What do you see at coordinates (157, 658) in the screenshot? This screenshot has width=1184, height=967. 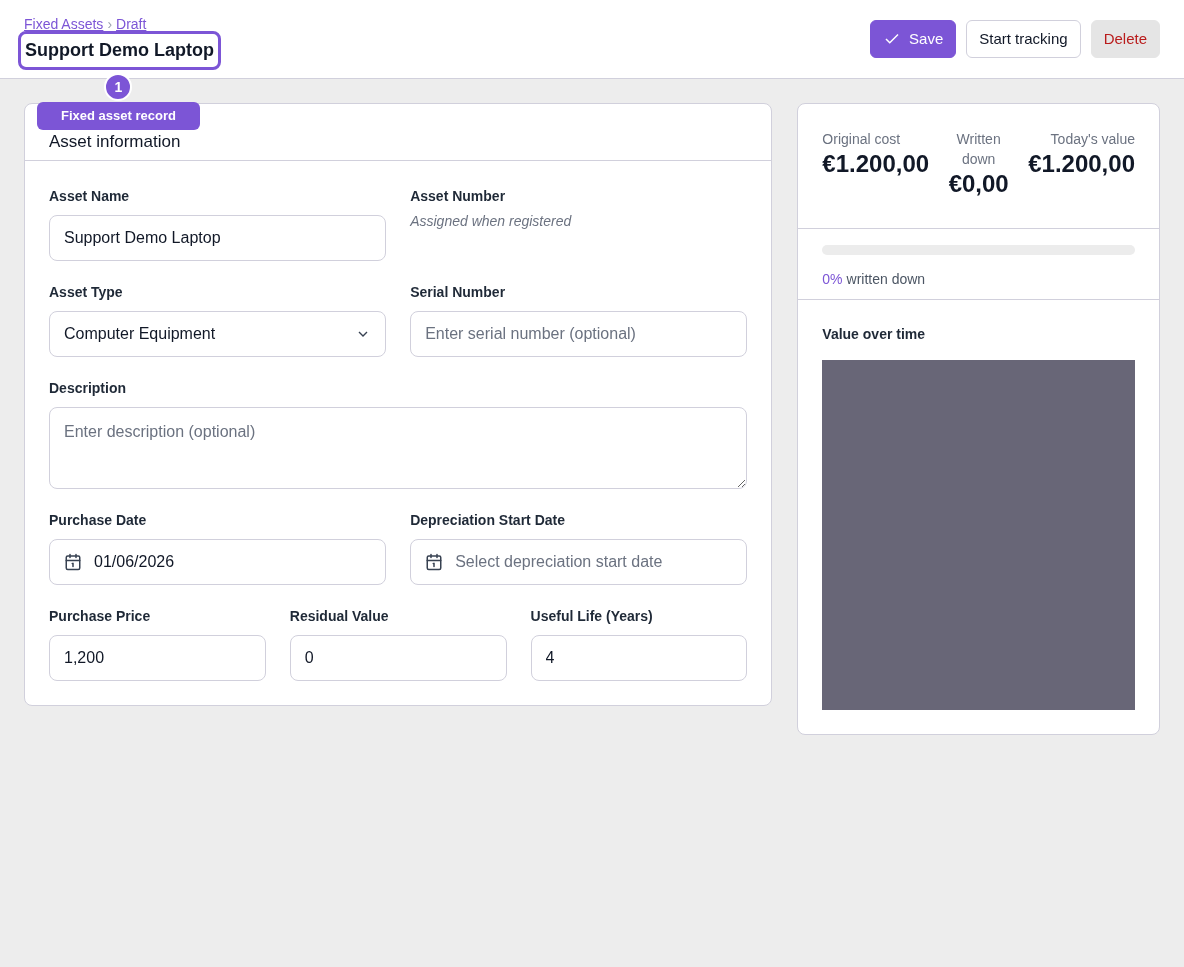 I see `input-field: 1,200` at bounding box center [157, 658].